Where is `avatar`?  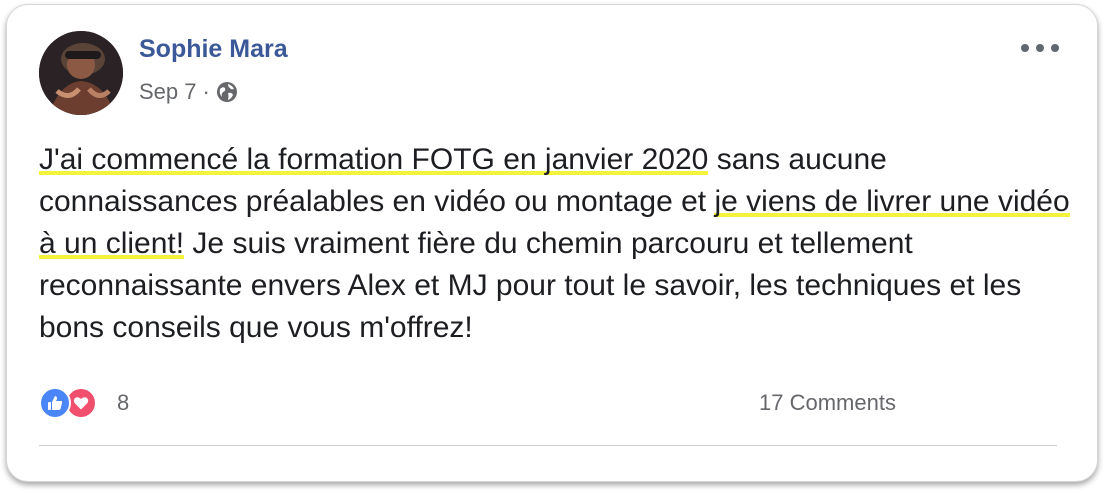 avatar is located at coordinates (81, 73).